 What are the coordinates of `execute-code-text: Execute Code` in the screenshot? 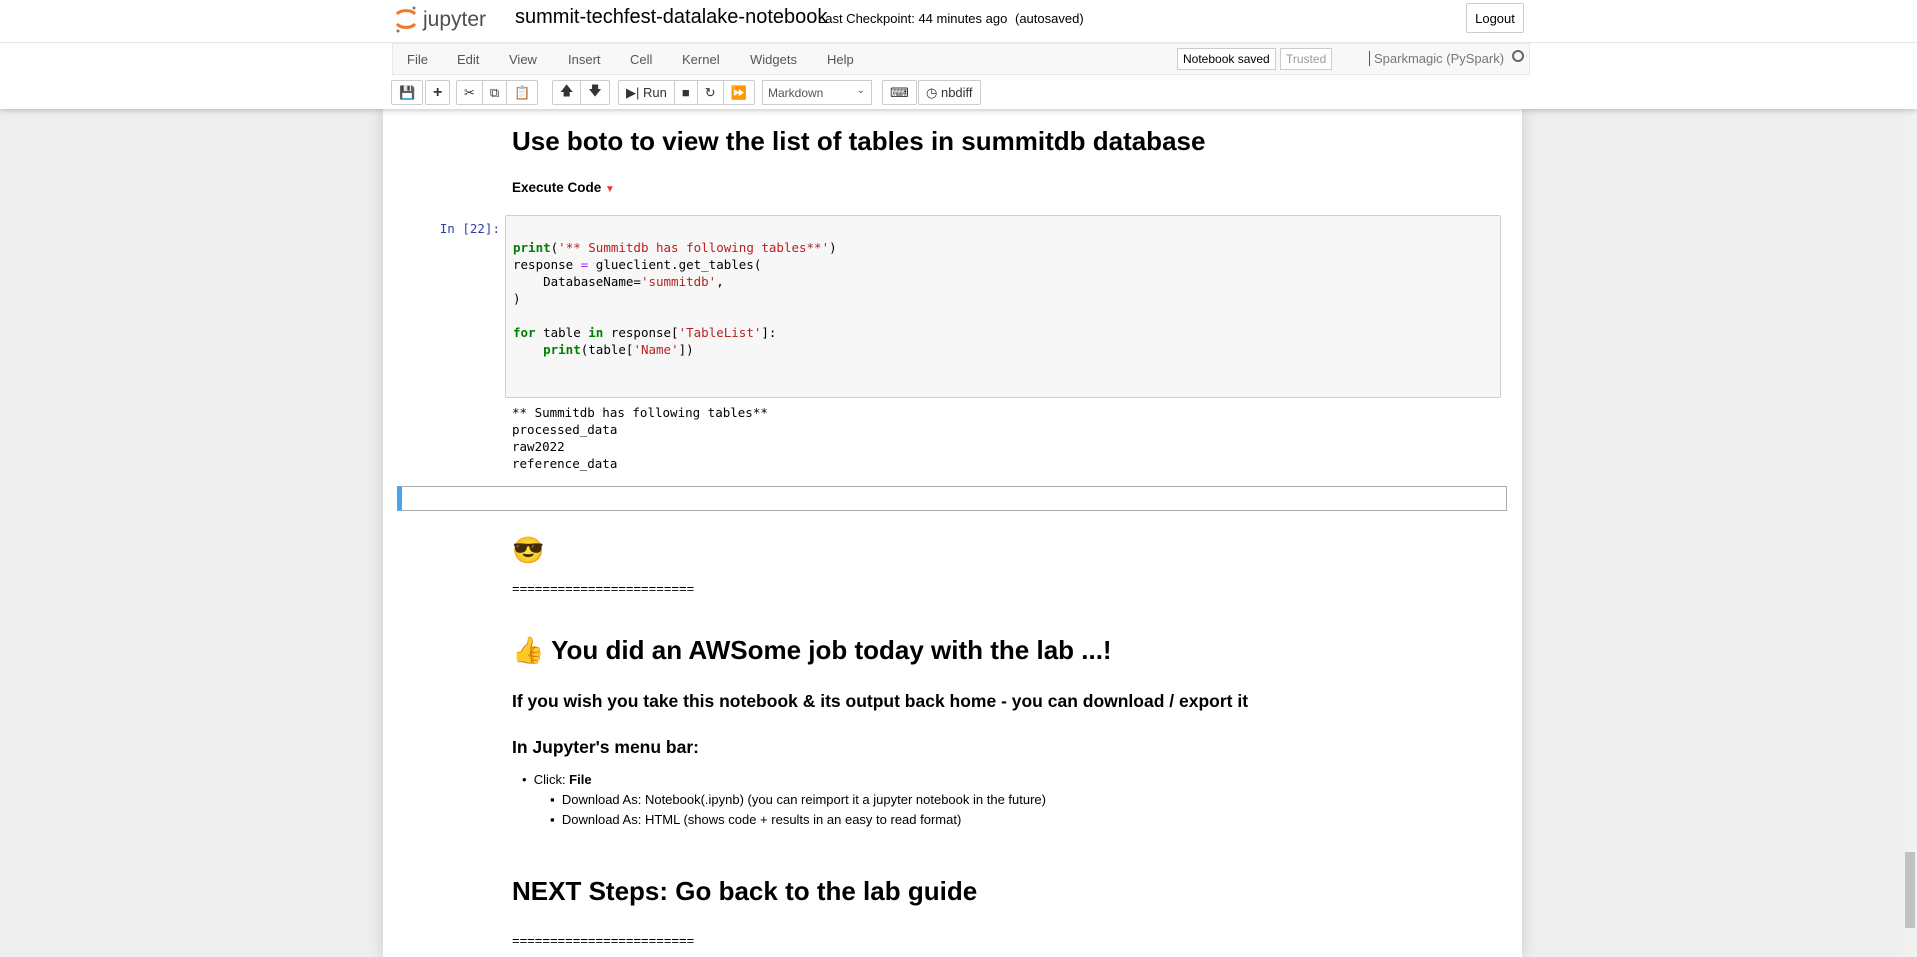 It's located at (557, 187).